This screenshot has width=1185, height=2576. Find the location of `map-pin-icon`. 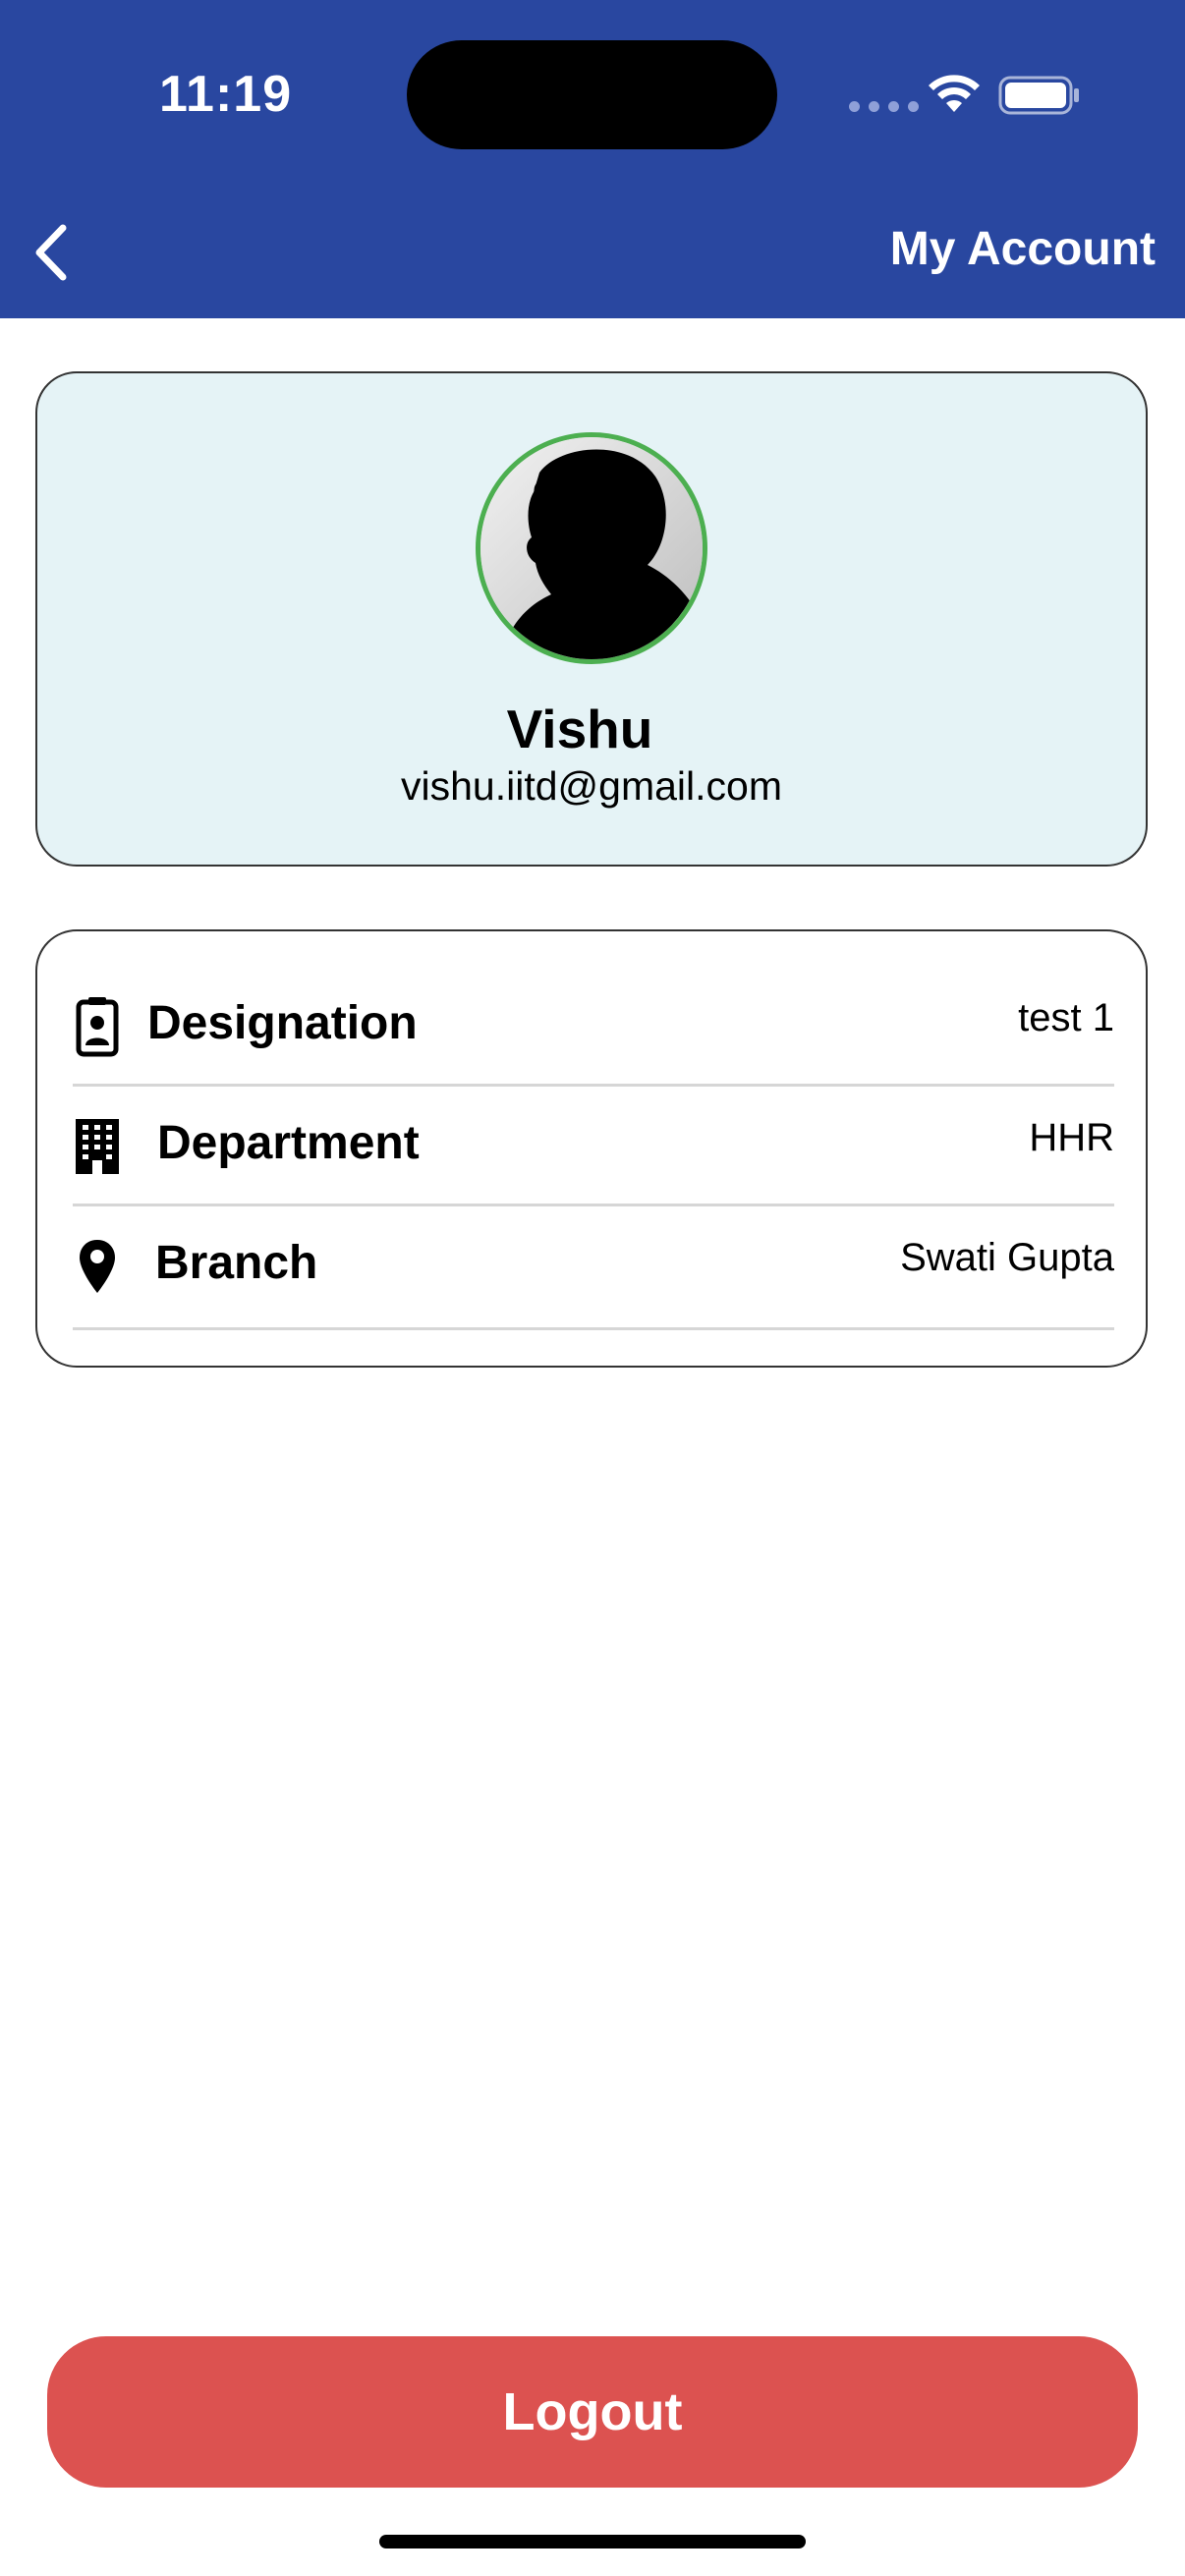

map-pin-icon is located at coordinates (98, 1266).